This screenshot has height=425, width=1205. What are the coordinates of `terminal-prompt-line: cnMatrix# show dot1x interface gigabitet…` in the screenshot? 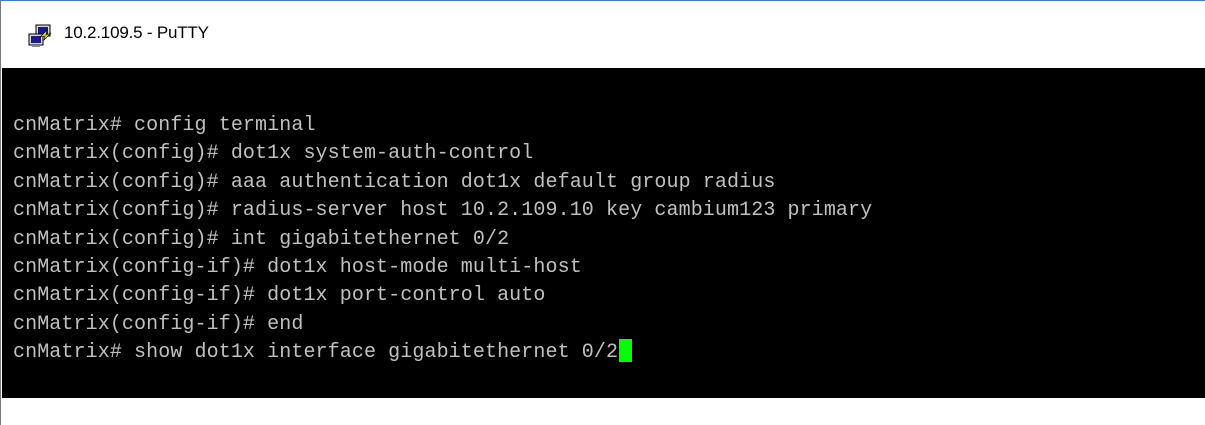 It's located at (609, 353).